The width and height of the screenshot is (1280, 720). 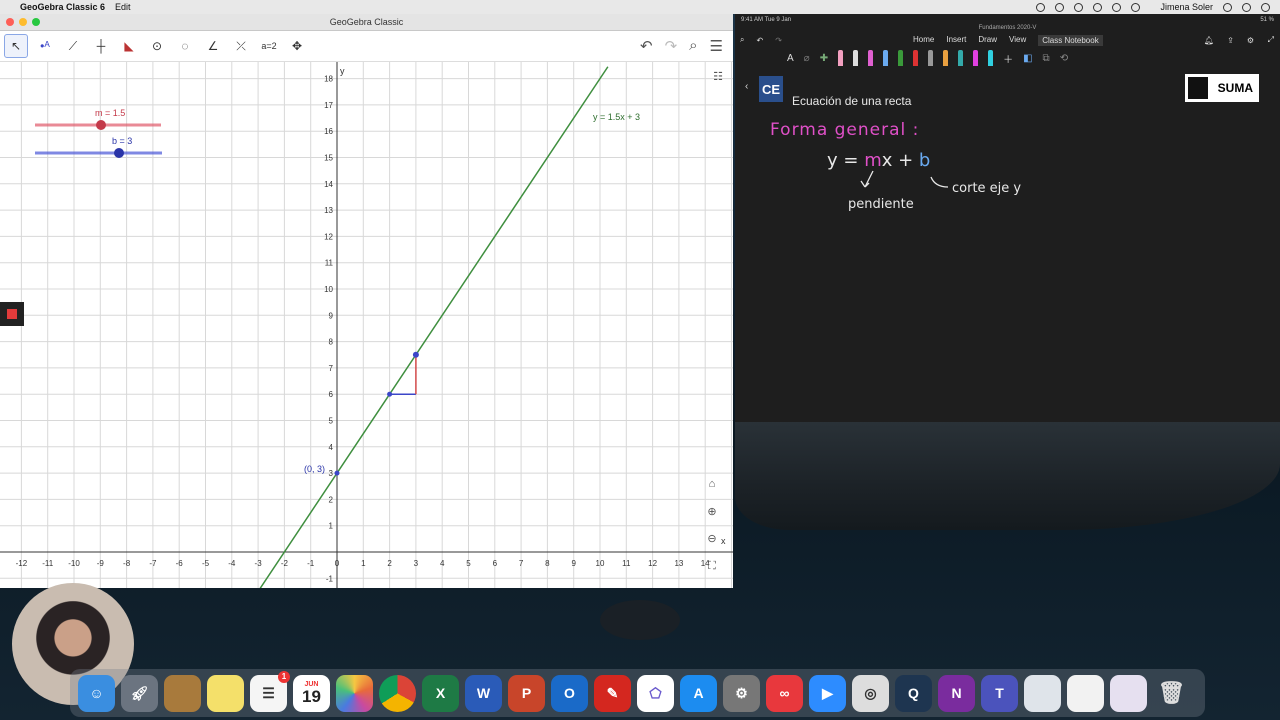 What do you see at coordinates (1265, 7) in the screenshot?
I see `control-center-icon` at bounding box center [1265, 7].